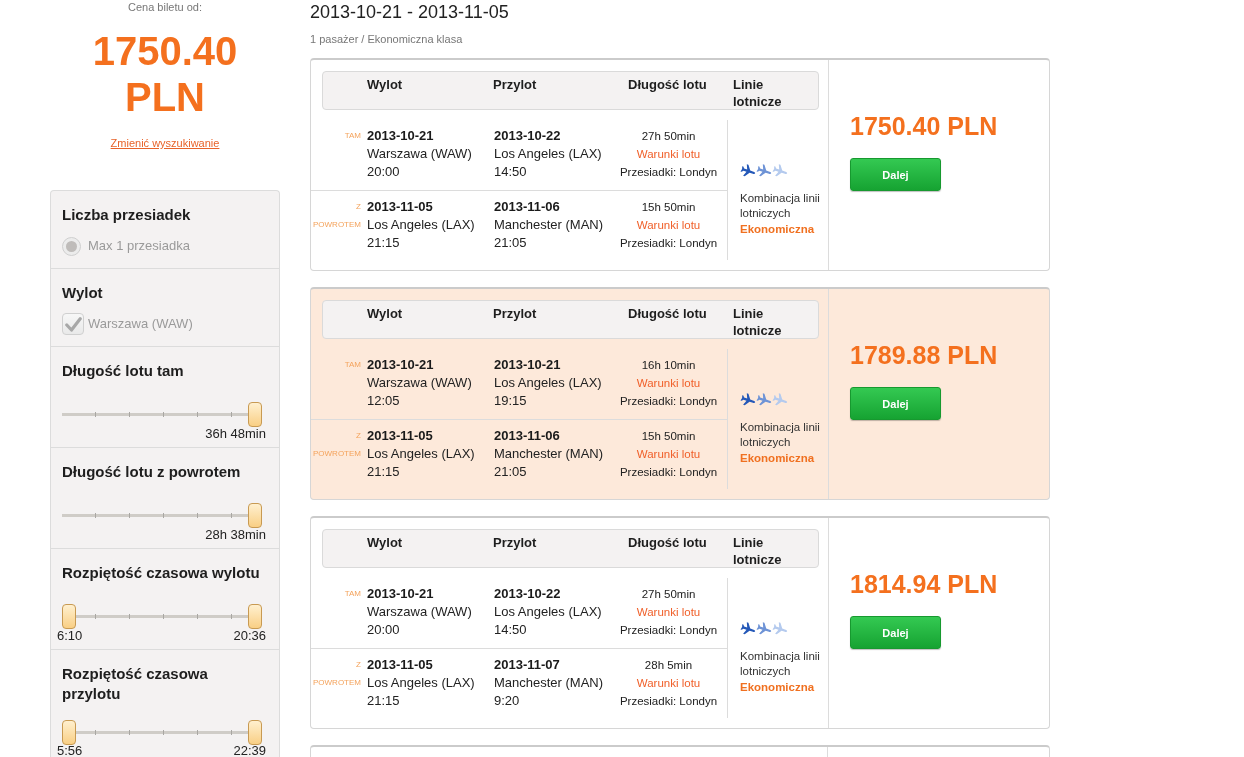 This screenshot has width=1244, height=757. Describe the element at coordinates (924, 584) in the screenshot. I see `offer-price: 1814.94 PLN` at that location.